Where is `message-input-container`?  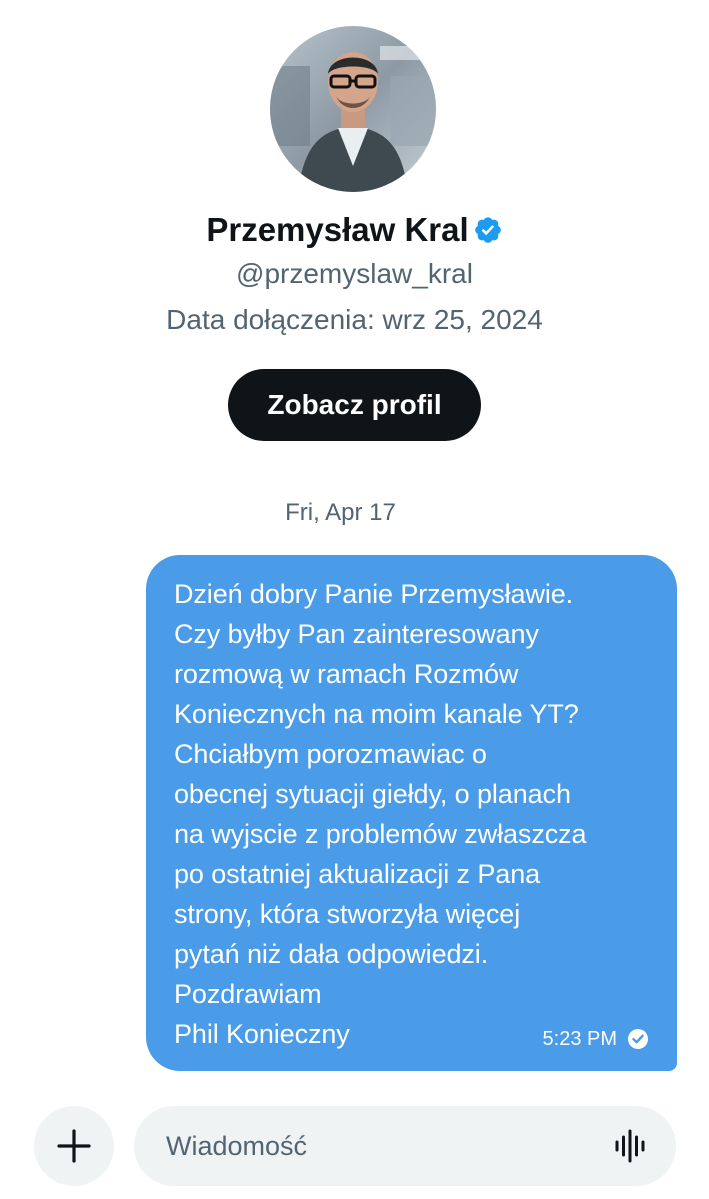
message-input-container is located at coordinates (405, 1146).